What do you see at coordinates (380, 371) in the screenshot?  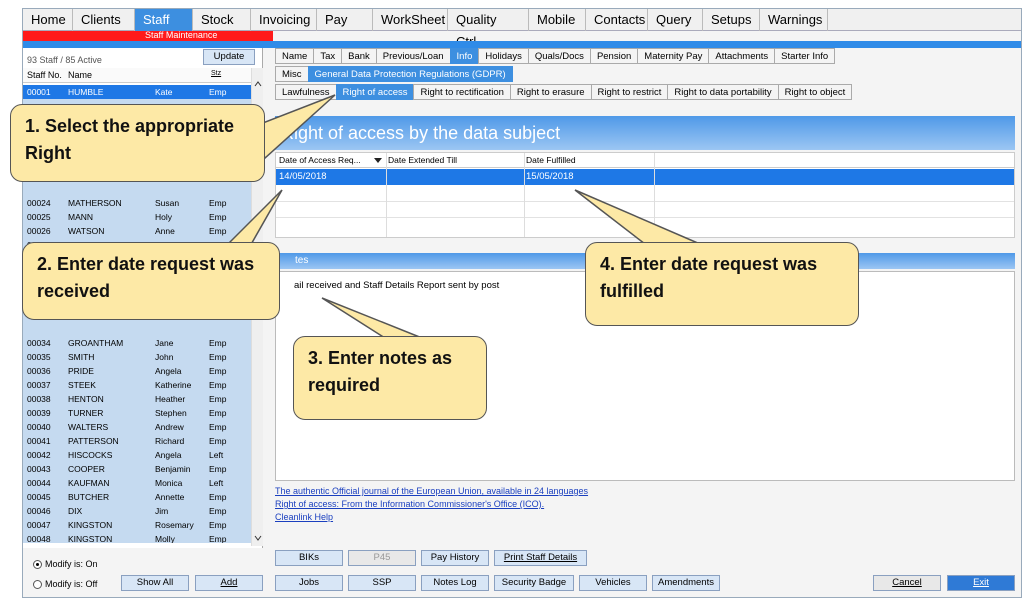 I see `callout-3-text: 3. Enter notes as required` at bounding box center [380, 371].